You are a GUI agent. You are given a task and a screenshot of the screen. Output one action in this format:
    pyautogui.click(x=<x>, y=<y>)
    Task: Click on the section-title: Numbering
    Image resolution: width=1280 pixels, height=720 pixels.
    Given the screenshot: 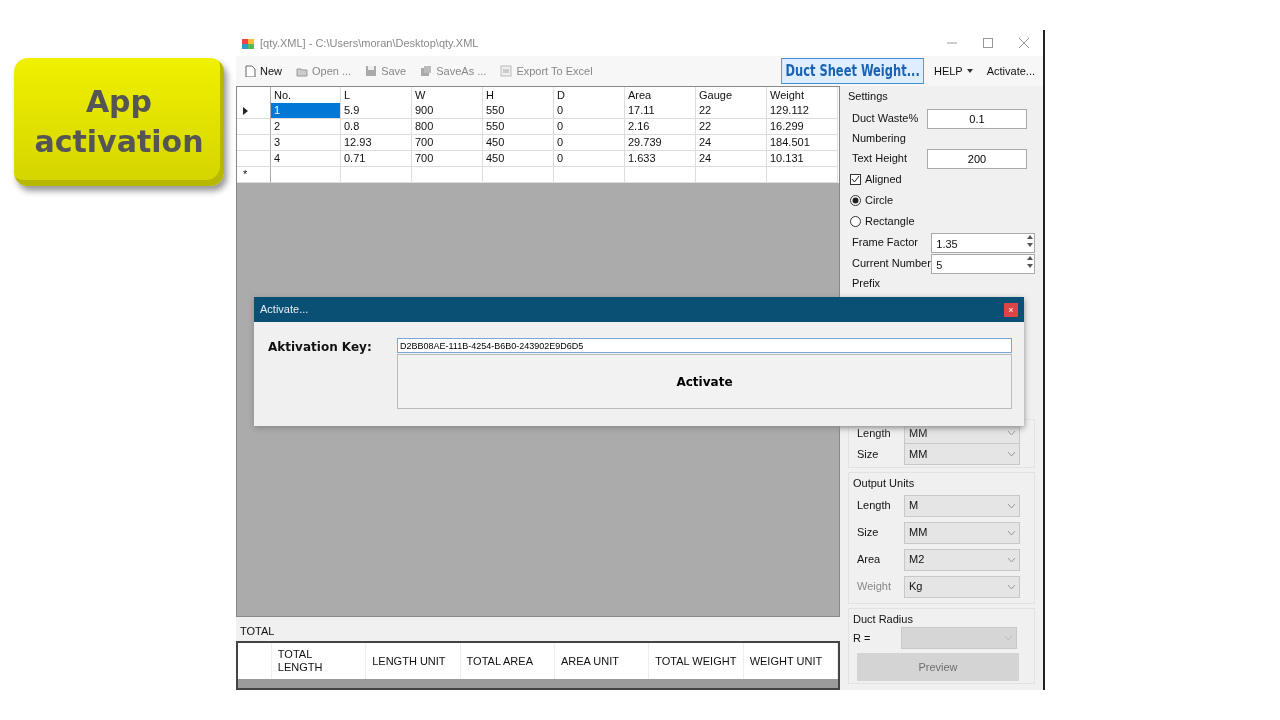 What is the action you would take?
    pyautogui.click(x=879, y=138)
    